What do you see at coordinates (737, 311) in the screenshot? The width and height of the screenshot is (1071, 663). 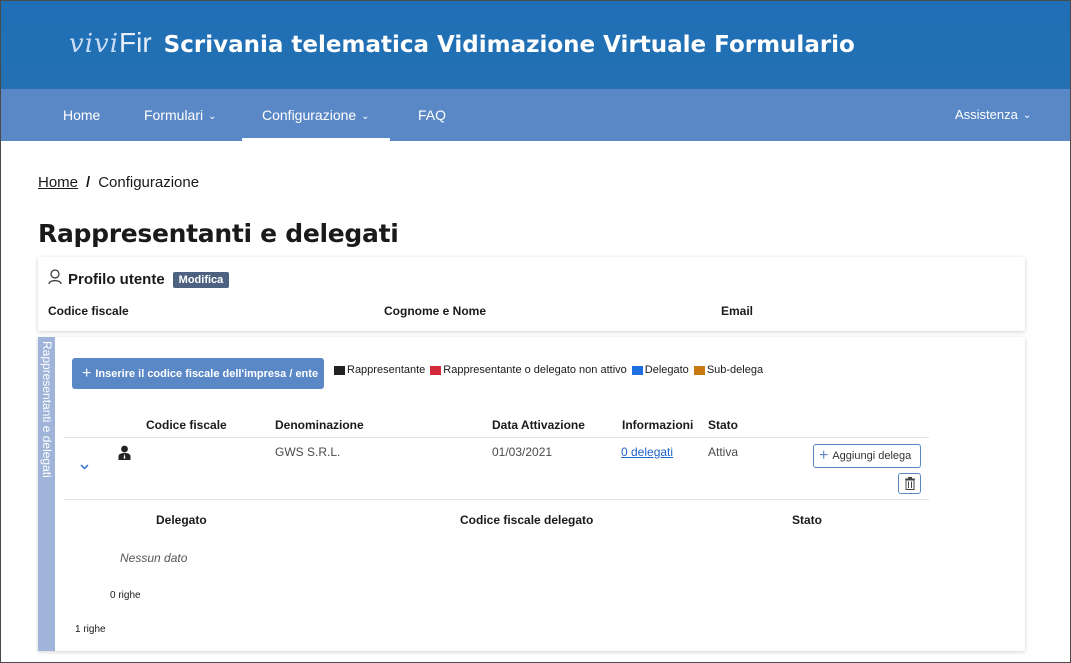 I see `col-email: Email` at bounding box center [737, 311].